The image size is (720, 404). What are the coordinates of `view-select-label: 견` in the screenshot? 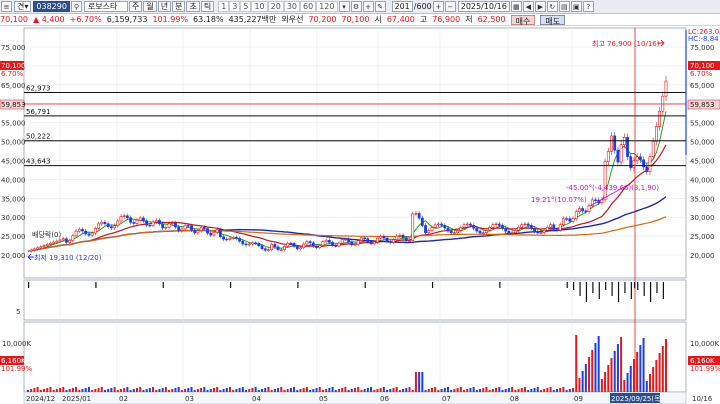 It's located at (21, 6).